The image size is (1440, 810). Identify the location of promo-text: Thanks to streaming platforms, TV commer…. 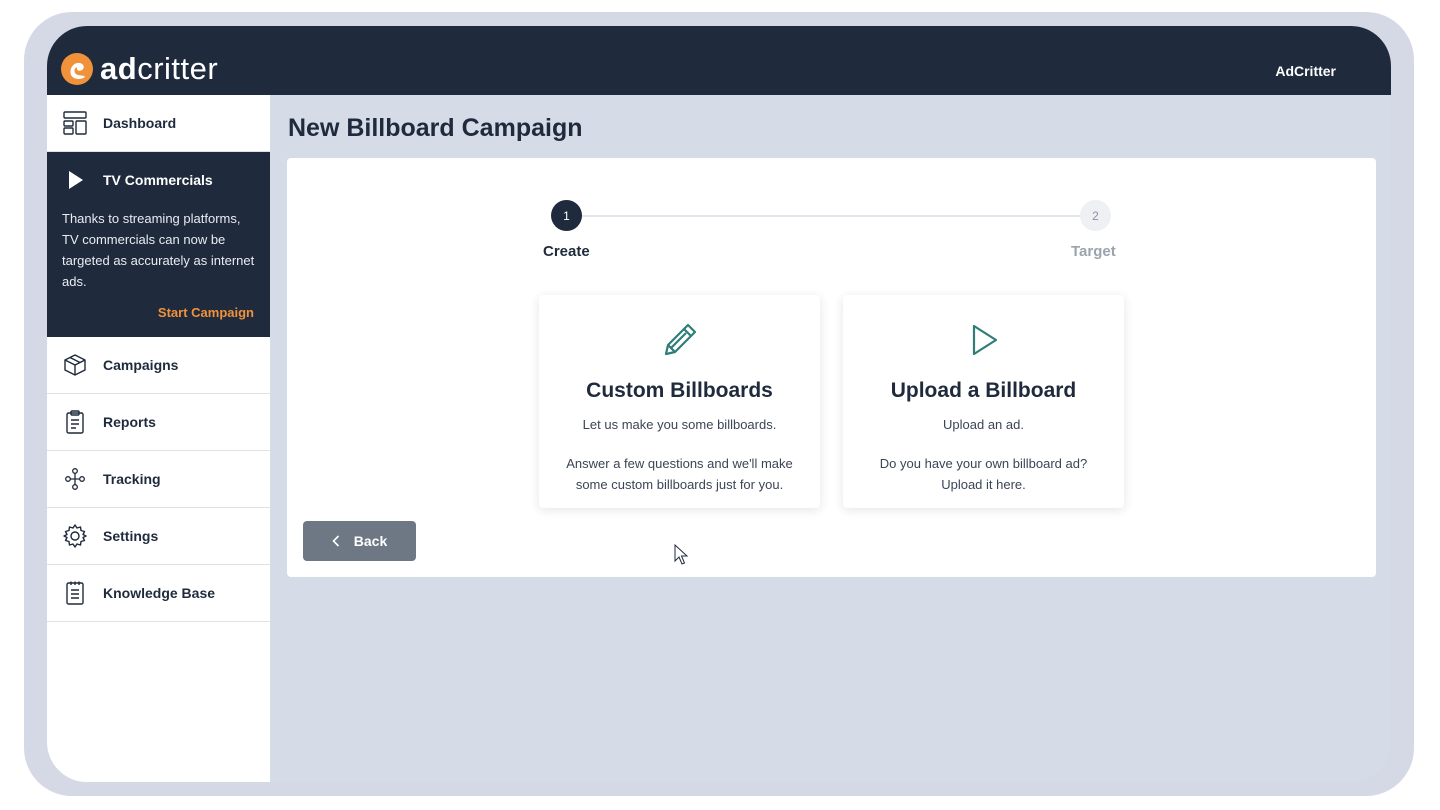
(158, 250).